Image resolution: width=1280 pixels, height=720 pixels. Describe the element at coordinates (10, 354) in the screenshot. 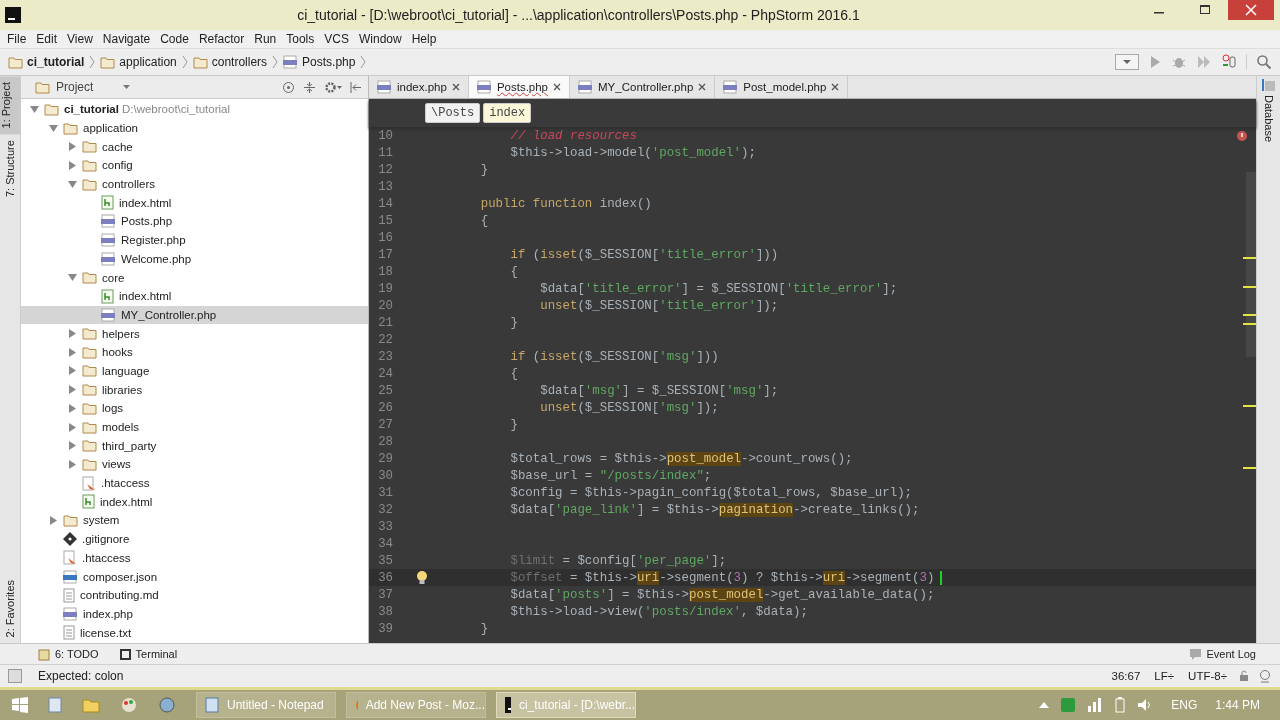

I see `tool-window-tab: 7: Structure` at that location.